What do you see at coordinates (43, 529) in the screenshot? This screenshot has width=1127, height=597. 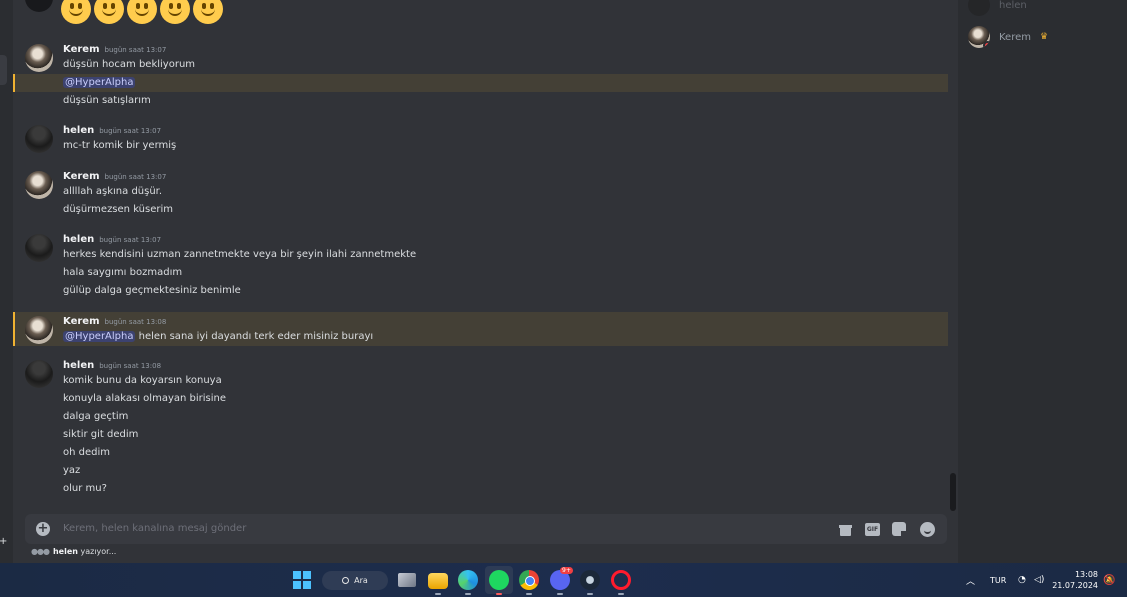 I see `attach-plus-button: +` at bounding box center [43, 529].